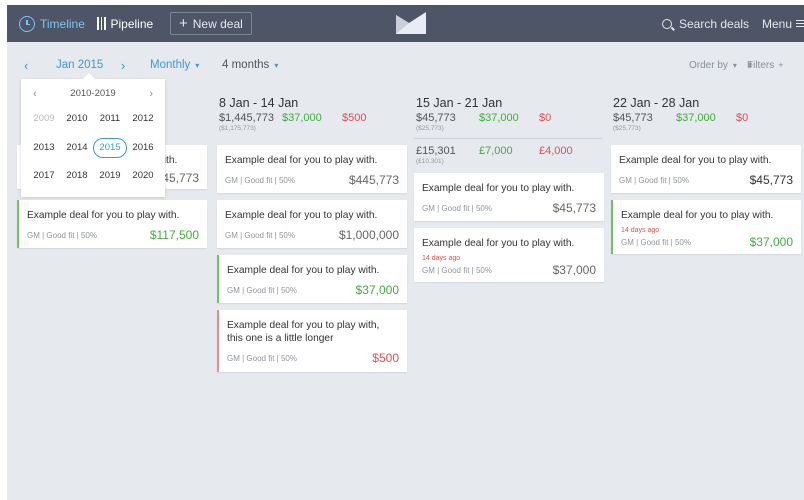  What do you see at coordinates (246, 65) in the screenshot?
I see `range-label: 4 months` at bounding box center [246, 65].